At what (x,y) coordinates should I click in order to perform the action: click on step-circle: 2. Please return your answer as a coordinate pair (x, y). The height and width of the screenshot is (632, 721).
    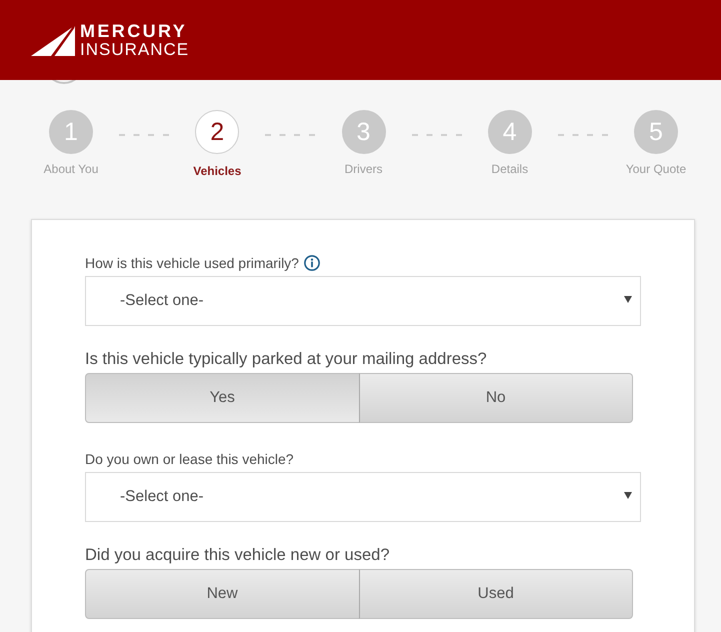
    Looking at the image, I should click on (217, 132).